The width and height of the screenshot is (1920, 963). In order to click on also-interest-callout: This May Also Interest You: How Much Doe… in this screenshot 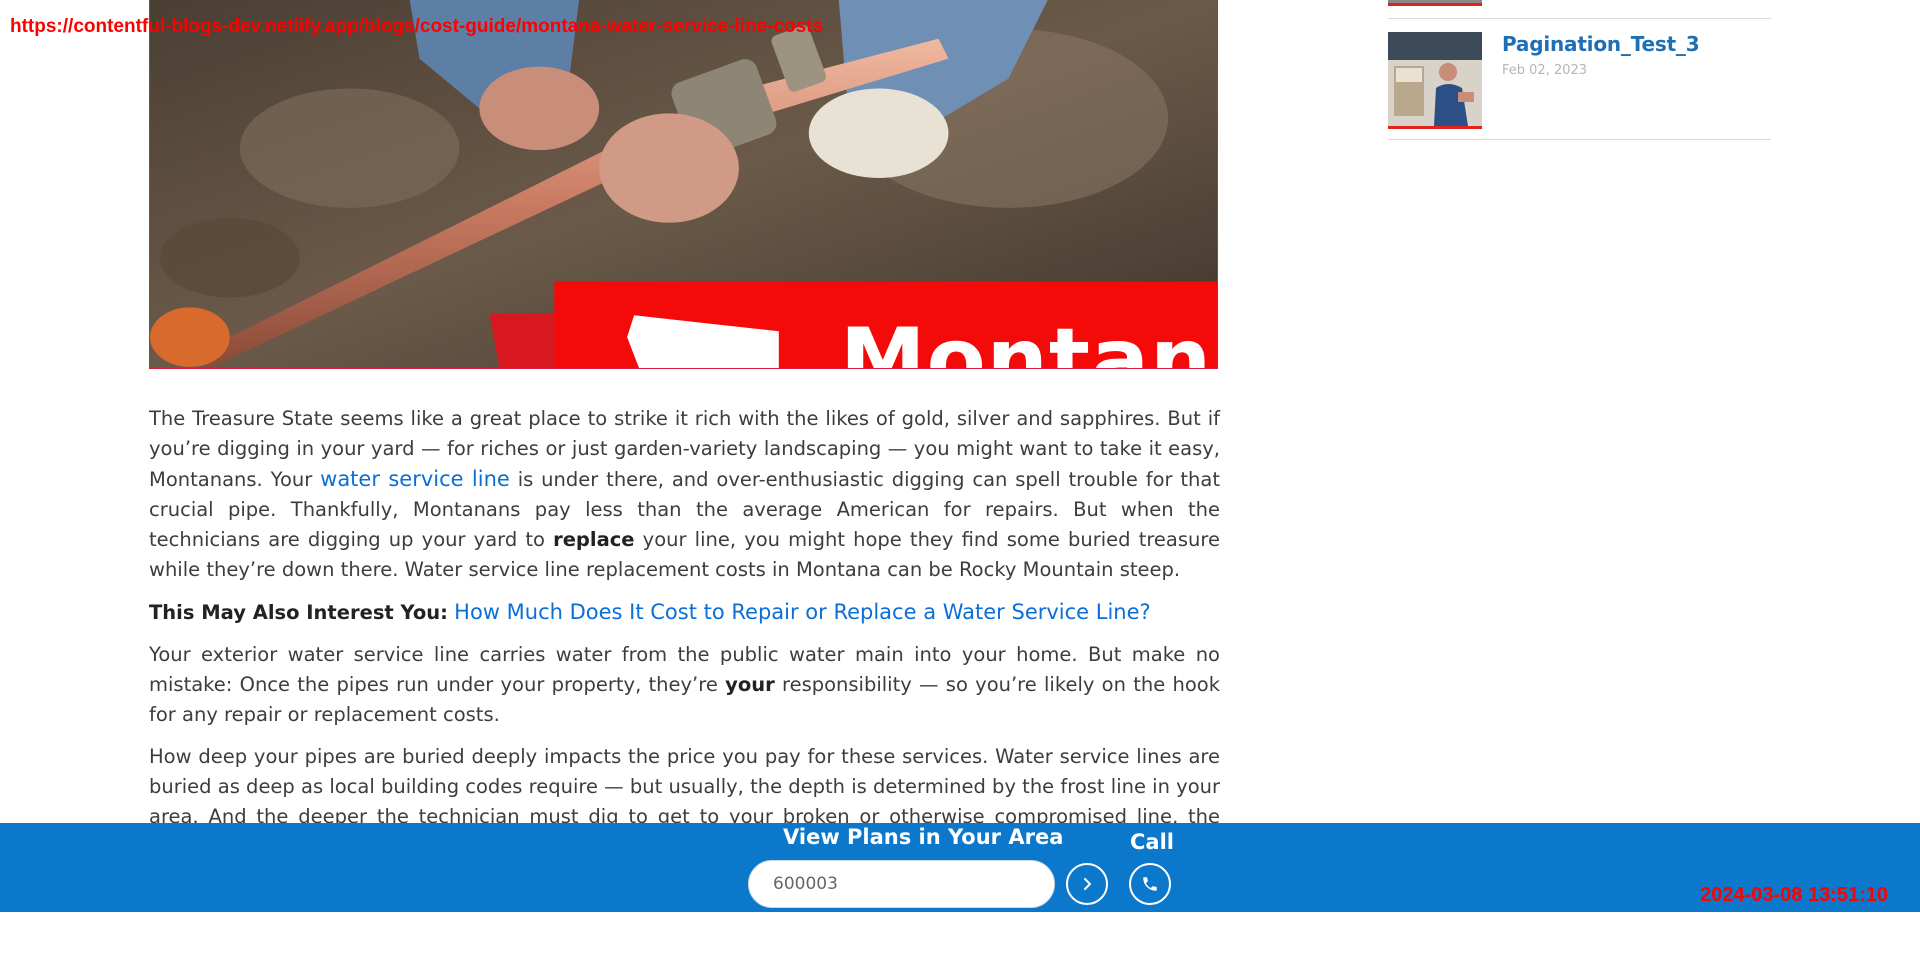, I will do `click(684, 612)`.